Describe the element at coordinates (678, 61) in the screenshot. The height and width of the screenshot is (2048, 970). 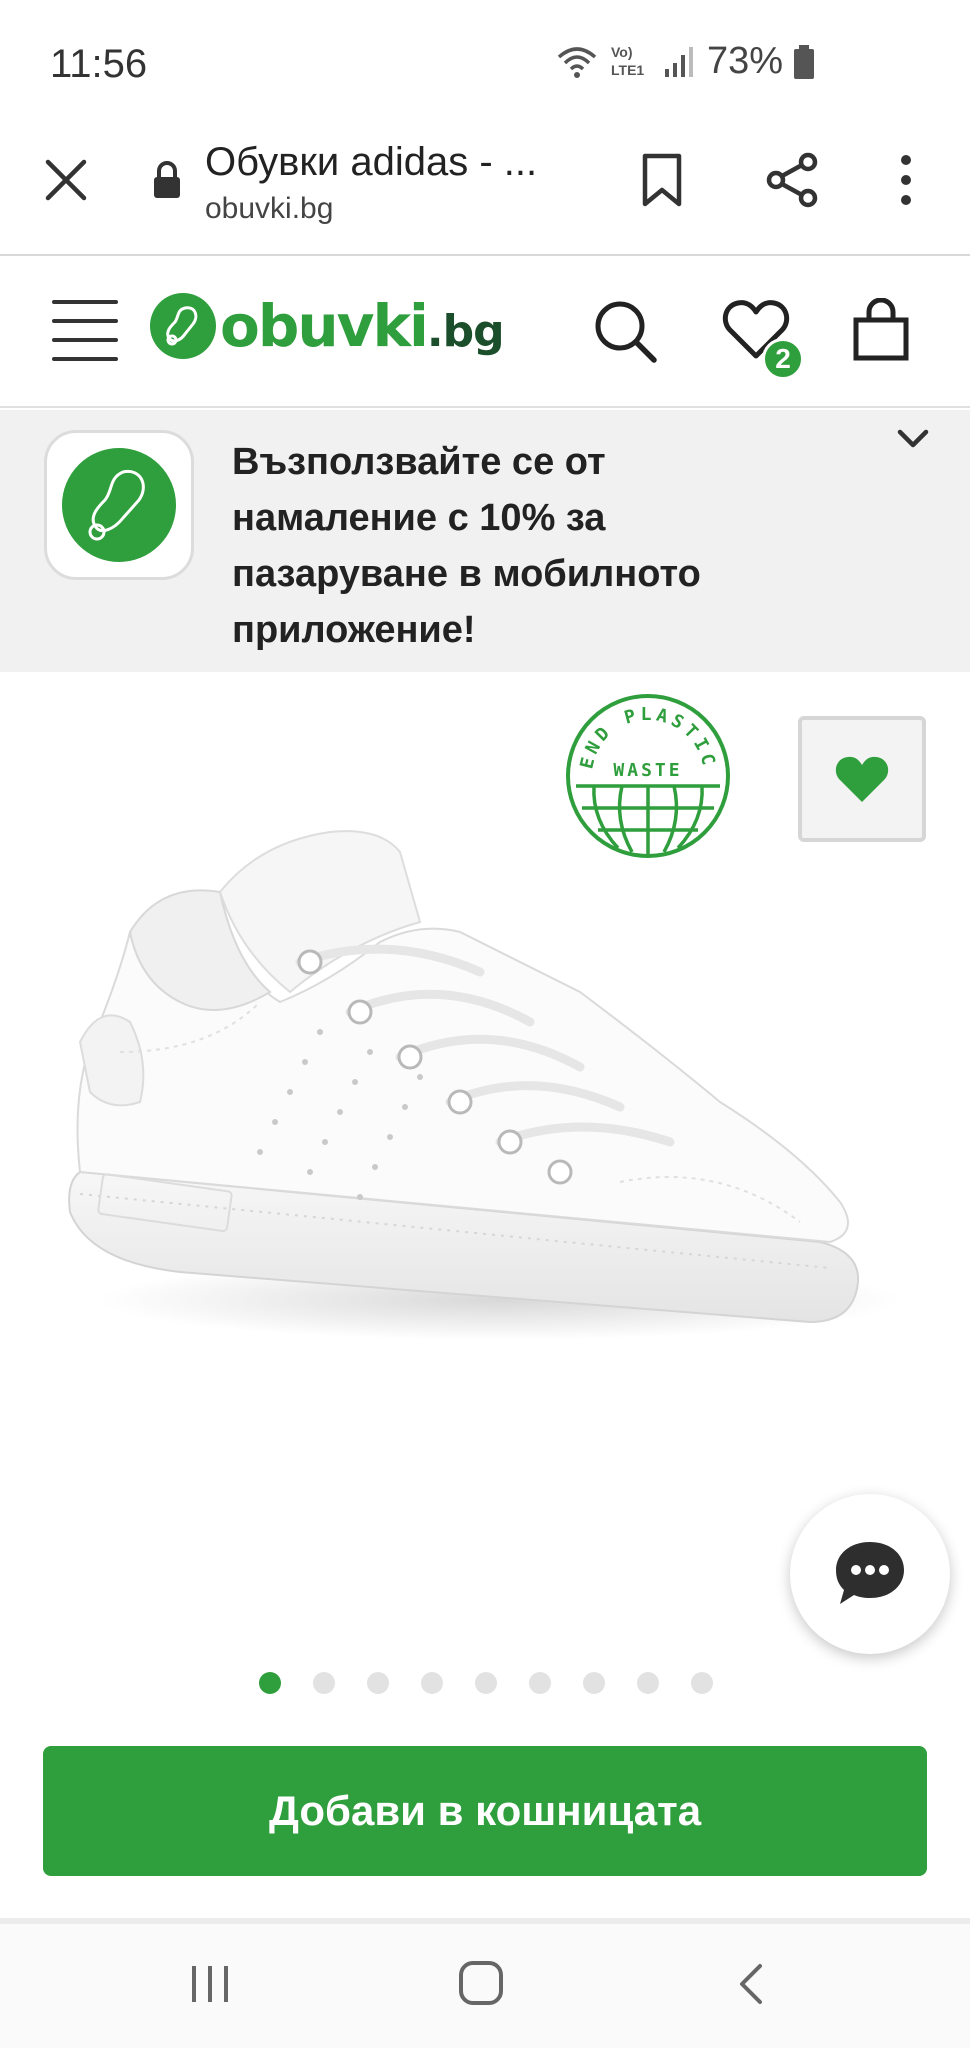
I see `signal-icon` at that location.